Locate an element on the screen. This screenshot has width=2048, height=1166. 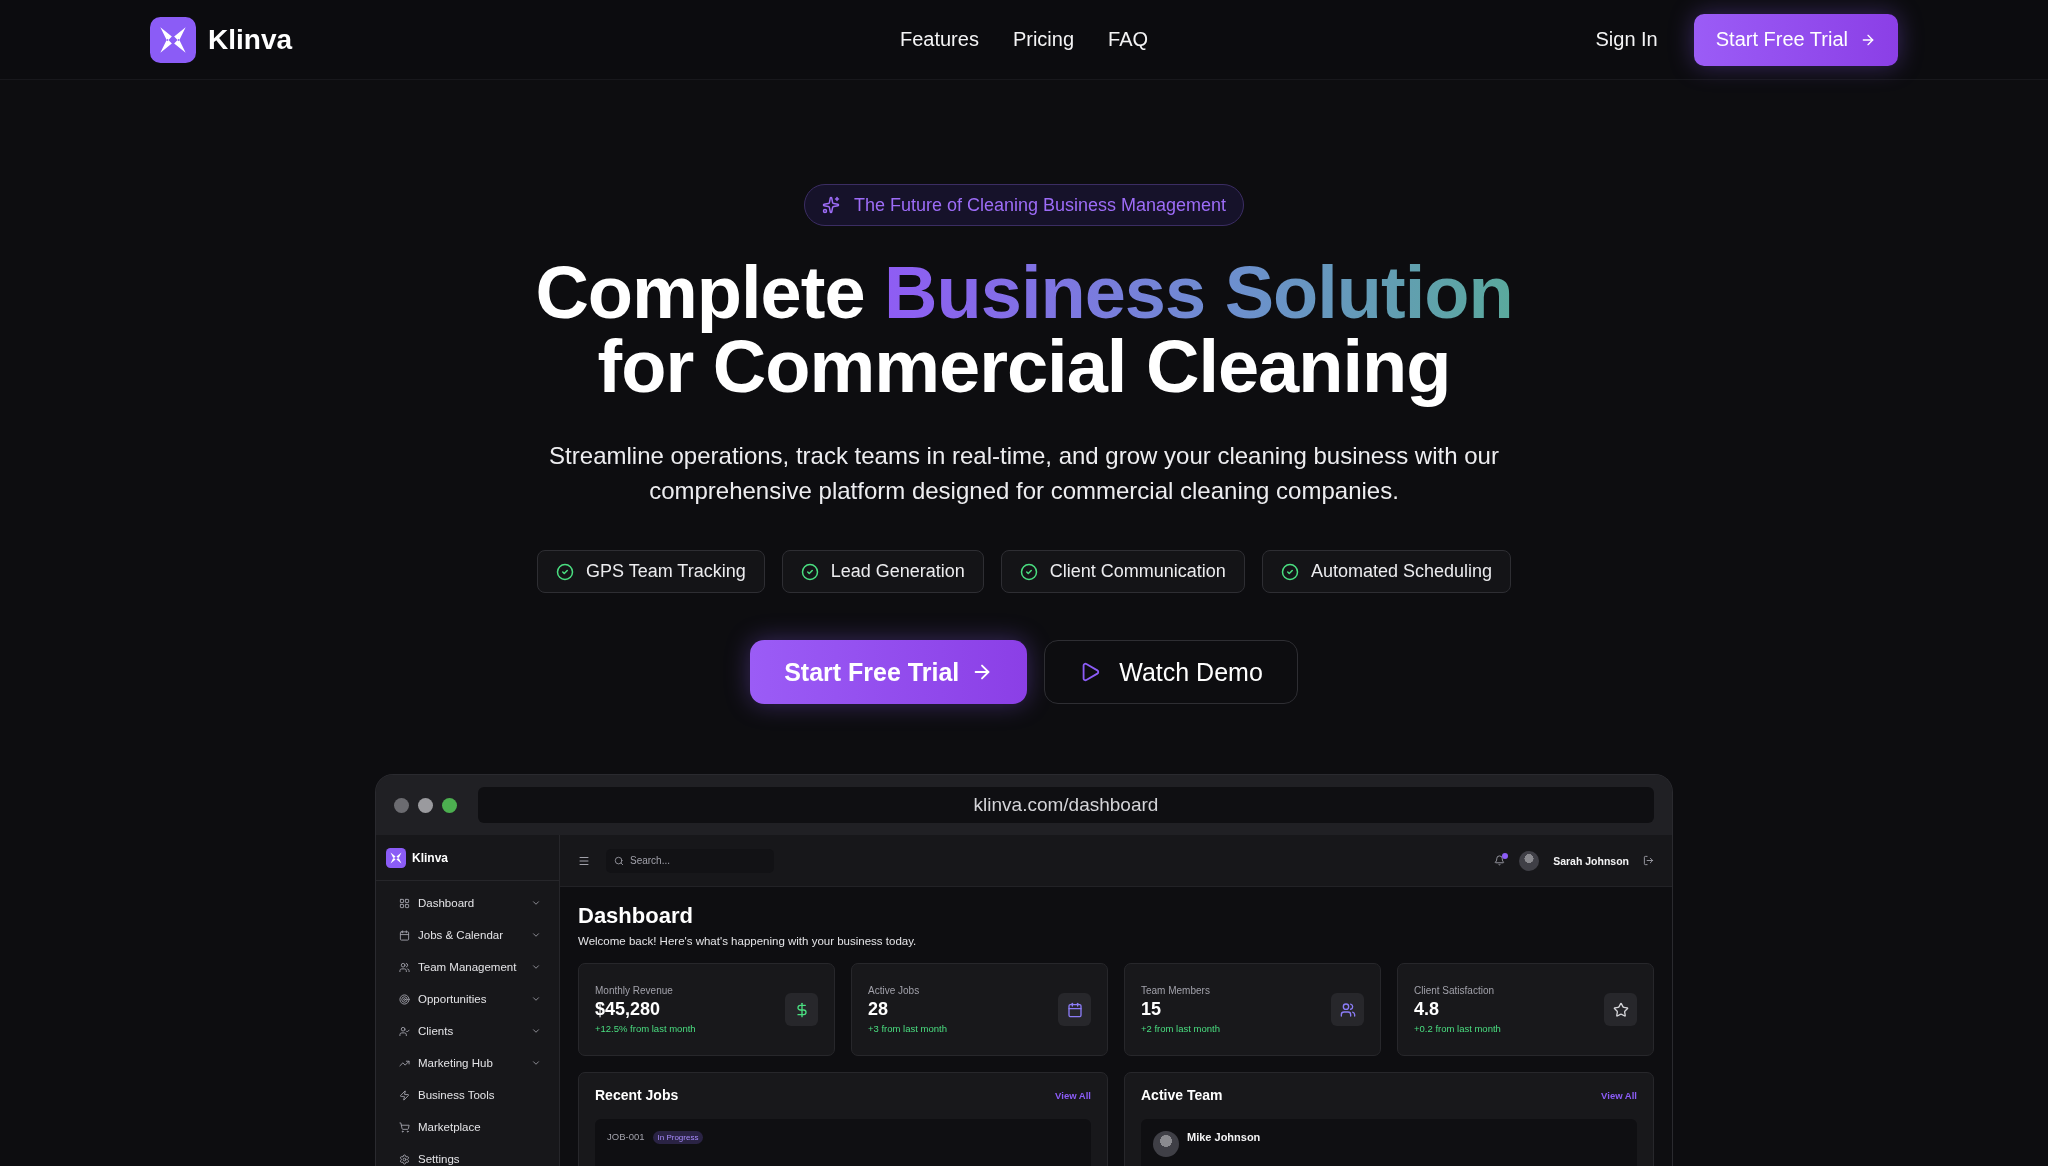
status-badge: In Progress is located at coordinates (678, 1137).